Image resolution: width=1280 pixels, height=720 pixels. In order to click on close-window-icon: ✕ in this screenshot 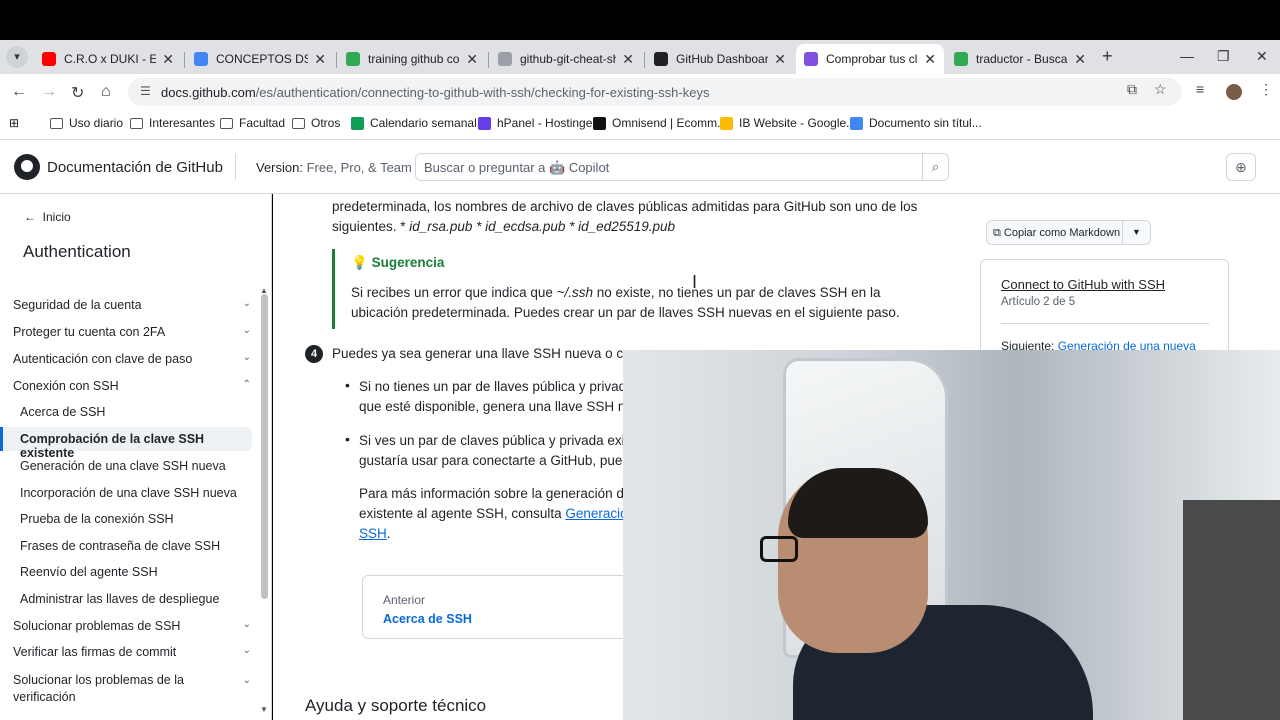, I will do `click(1262, 56)`.